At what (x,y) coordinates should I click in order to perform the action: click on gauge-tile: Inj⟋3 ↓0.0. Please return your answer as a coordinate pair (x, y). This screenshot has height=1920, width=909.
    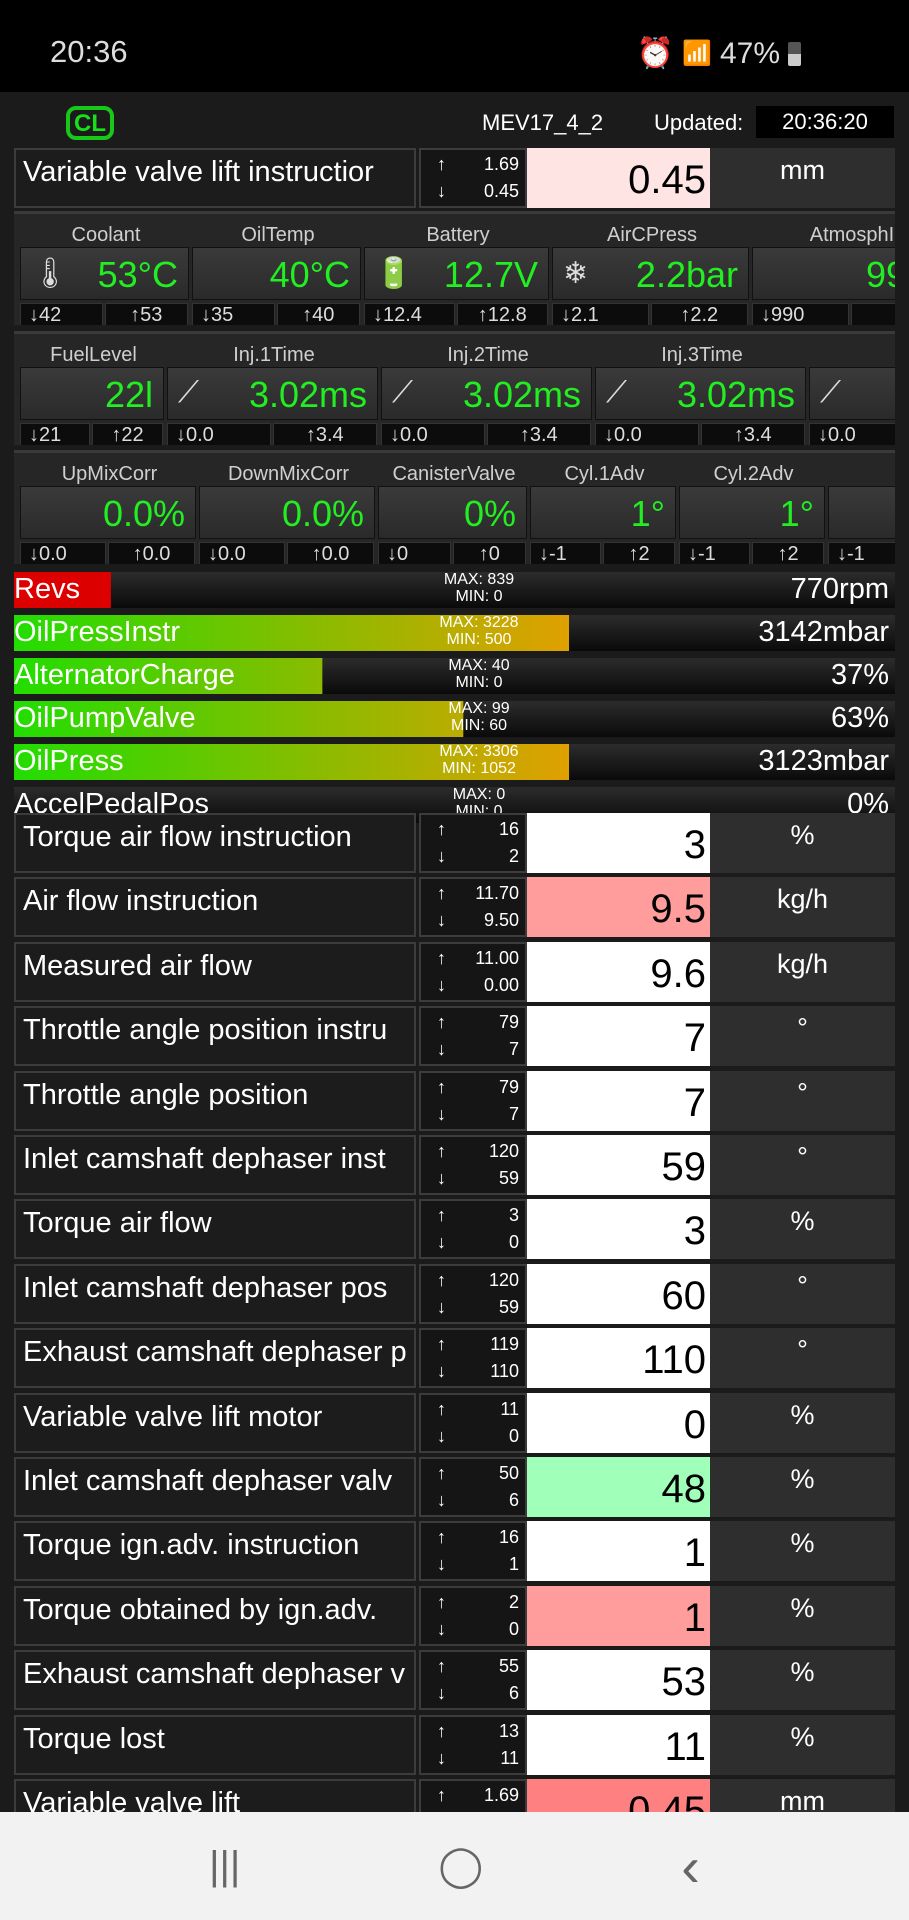
    Looking at the image, I should click on (852, 389).